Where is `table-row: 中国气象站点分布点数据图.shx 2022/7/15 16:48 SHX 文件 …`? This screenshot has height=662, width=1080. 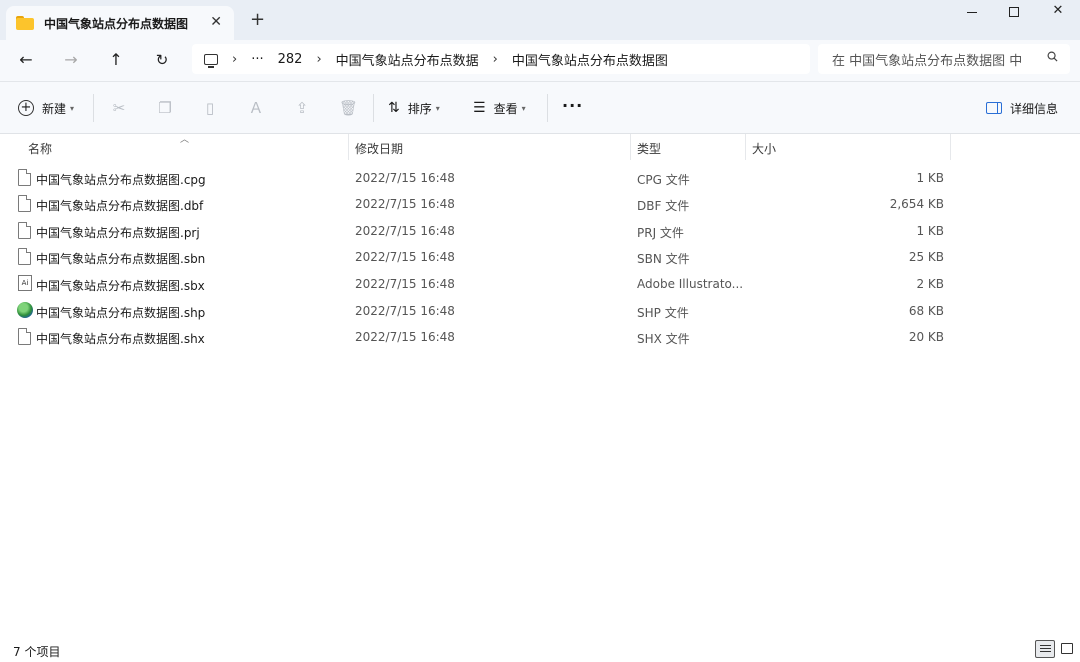
table-row: 中国气象站点分布点数据图.shx 2022/7/15 16:48 SHX 文件 … is located at coordinates (480, 337).